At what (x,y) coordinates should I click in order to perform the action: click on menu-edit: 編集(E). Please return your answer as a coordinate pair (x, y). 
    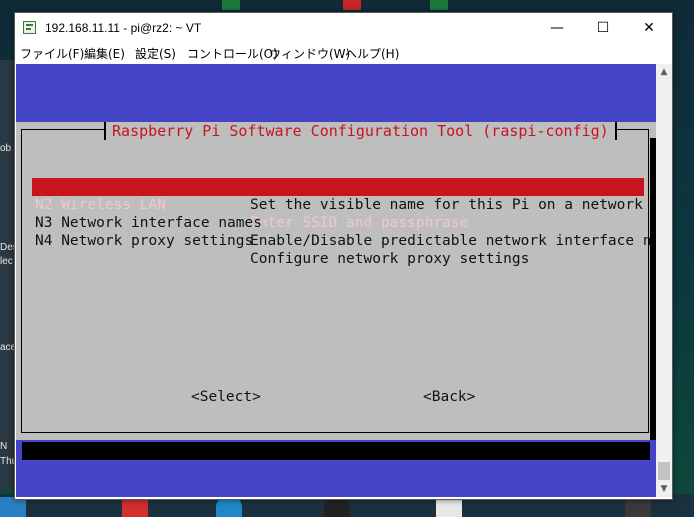
    Looking at the image, I should click on (104, 53).